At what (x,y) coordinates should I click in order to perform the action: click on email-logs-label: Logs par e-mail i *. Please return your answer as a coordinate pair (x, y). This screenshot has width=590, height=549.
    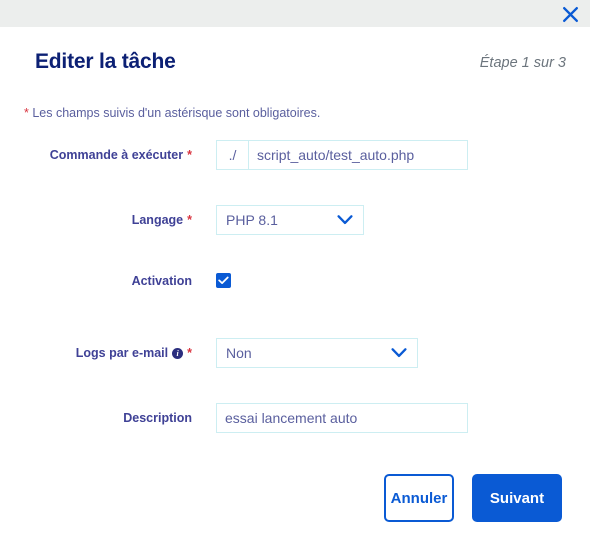
    Looking at the image, I should click on (96, 353).